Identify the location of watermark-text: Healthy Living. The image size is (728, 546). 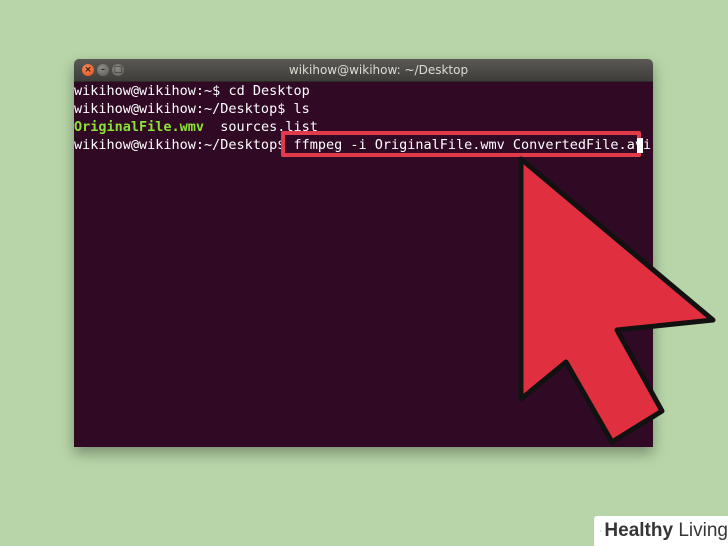
(666, 530).